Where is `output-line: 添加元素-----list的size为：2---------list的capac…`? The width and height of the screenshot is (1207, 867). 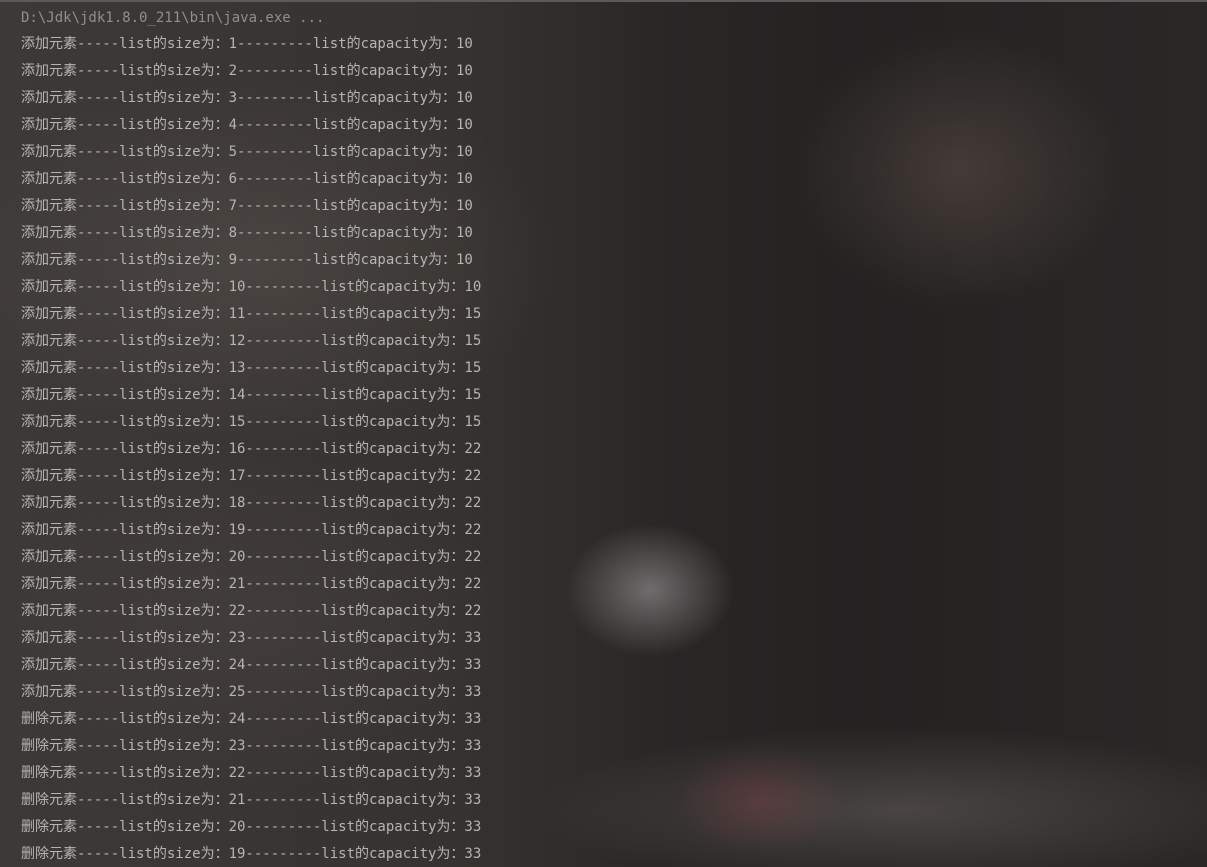 output-line: 添加元素-----list的size为：2---------list的capac… is located at coordinates (247, 71).